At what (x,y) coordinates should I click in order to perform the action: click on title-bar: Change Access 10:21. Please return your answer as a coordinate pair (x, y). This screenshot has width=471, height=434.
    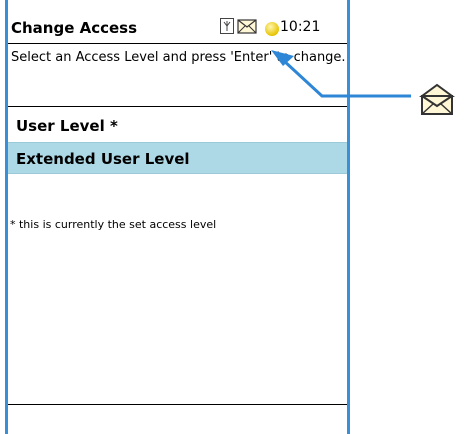
    Looking at the image, I should click on (177, 29).